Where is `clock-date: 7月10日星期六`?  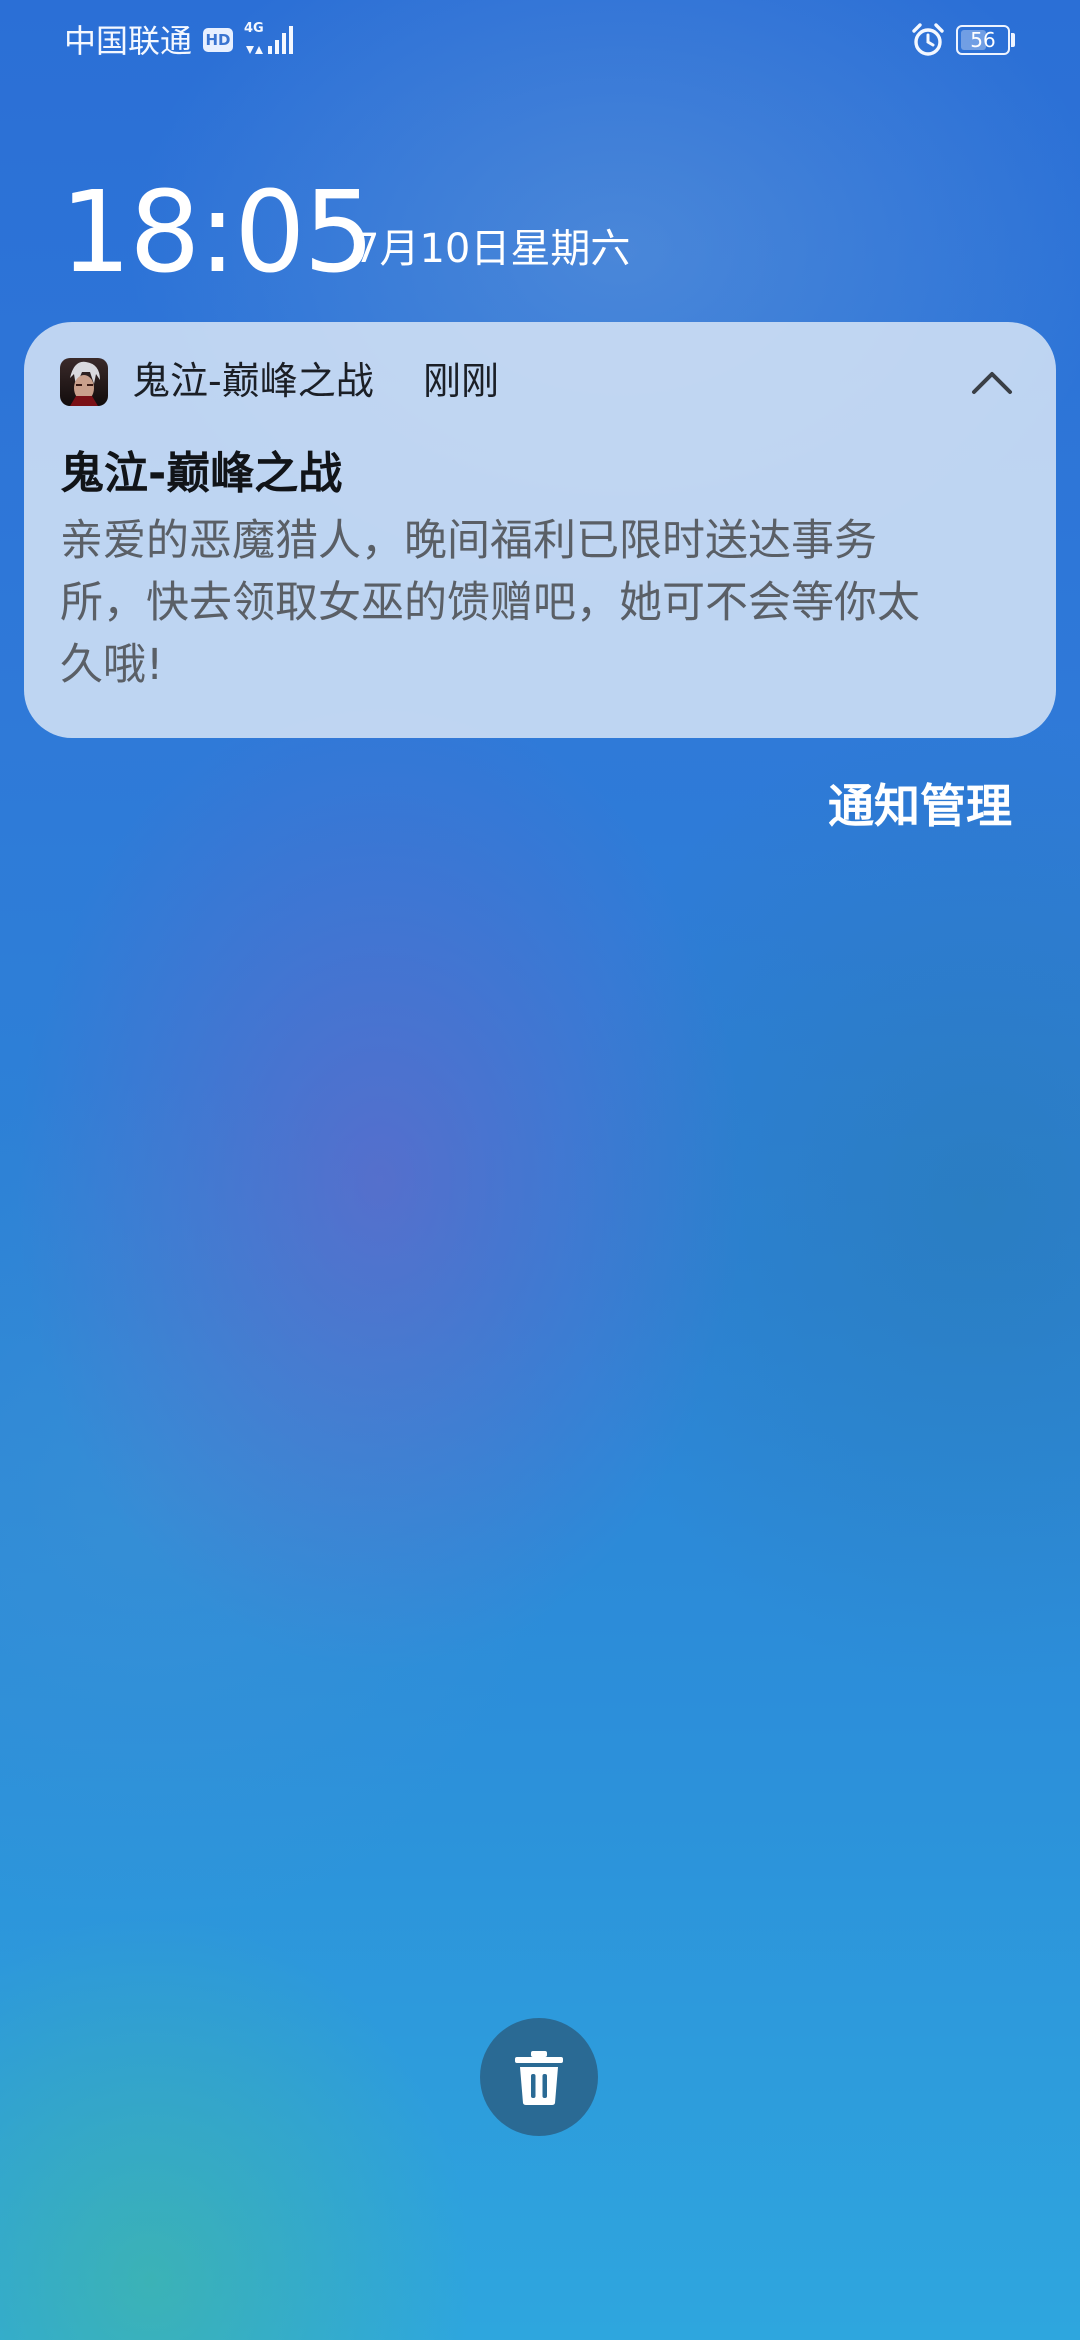
clock-date: 7月10日星期六 is located at coordinates (492, 249).